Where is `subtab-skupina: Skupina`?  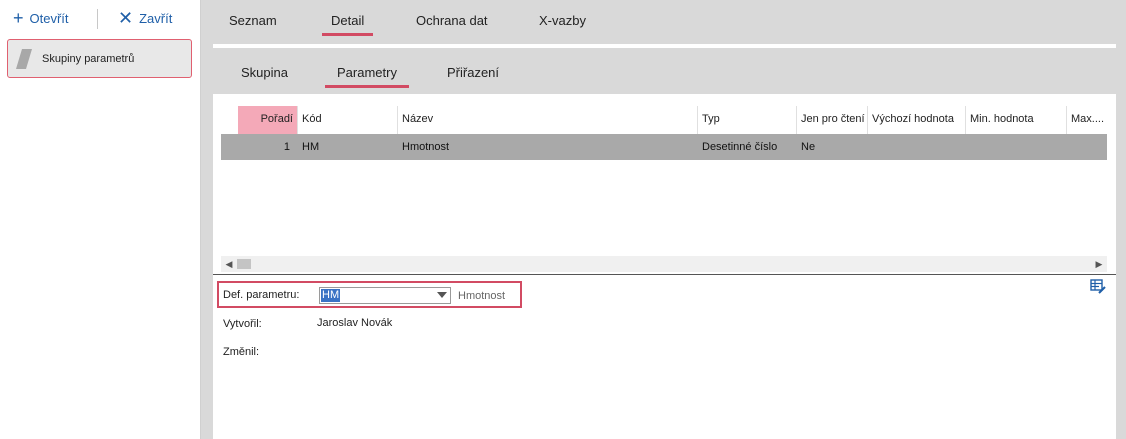
subtab-skupina: Skupina is located at coordinates (264, 72).